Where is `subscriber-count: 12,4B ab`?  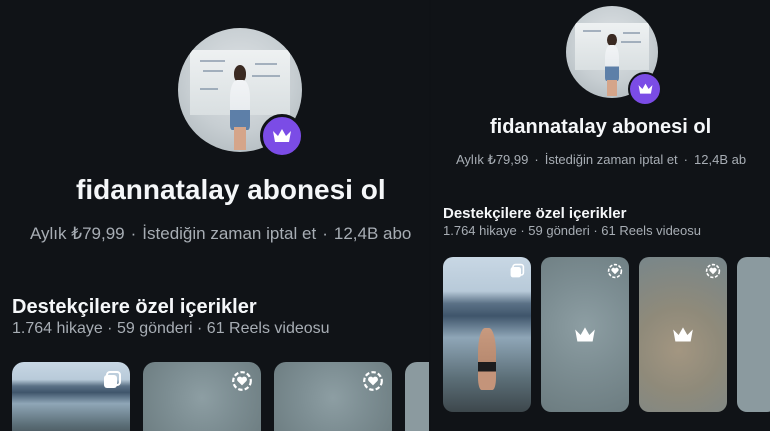 subscriber-count: 12,4B ab is located at coordinates (720, 159).